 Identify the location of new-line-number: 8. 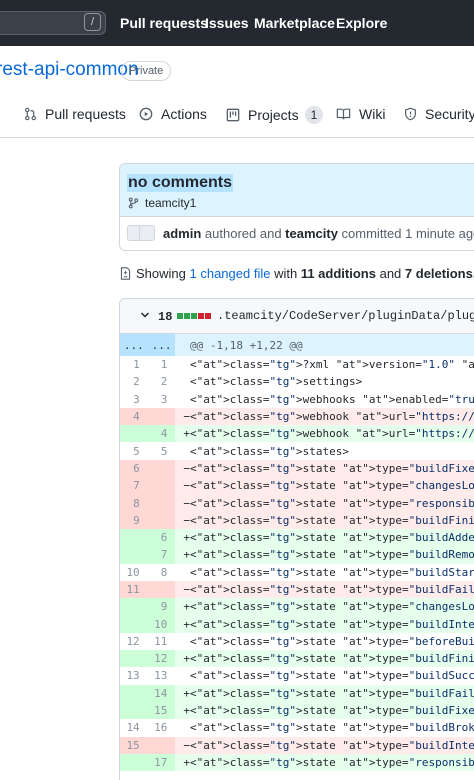
(162, 572).